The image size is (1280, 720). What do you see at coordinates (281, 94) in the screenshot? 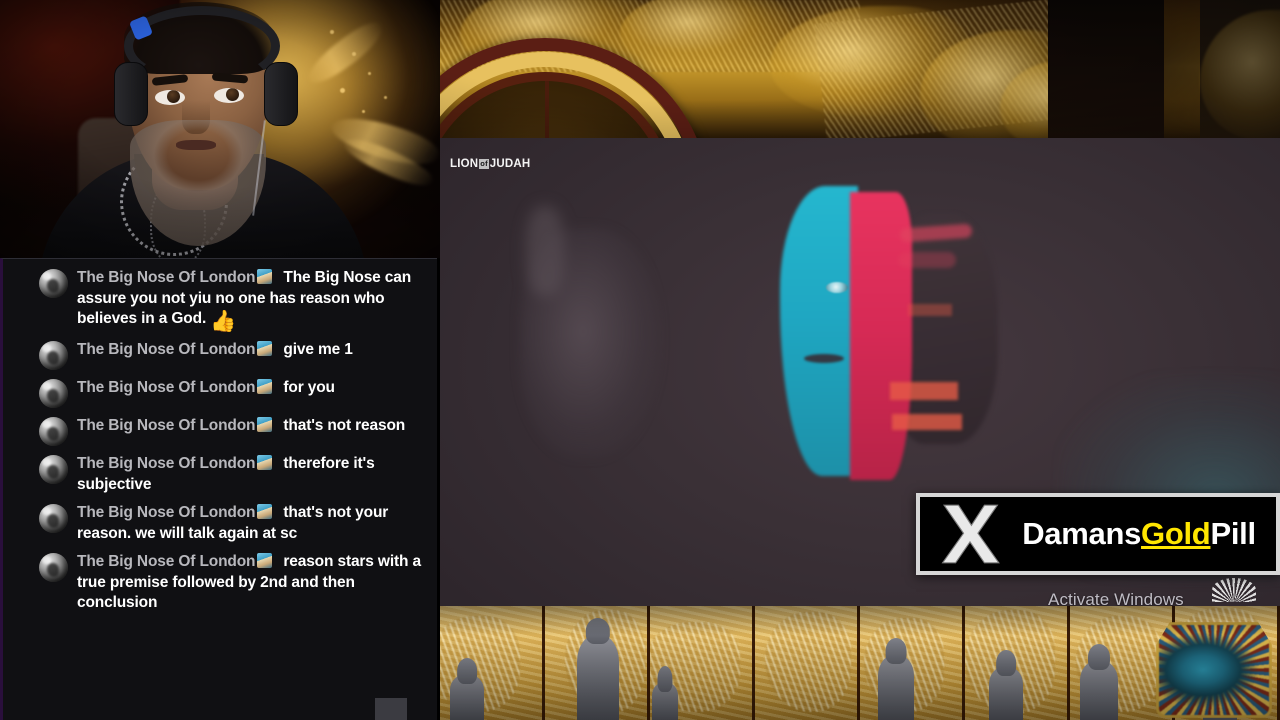
I see `headphone-cup-right` at bounding box center [281, 94].